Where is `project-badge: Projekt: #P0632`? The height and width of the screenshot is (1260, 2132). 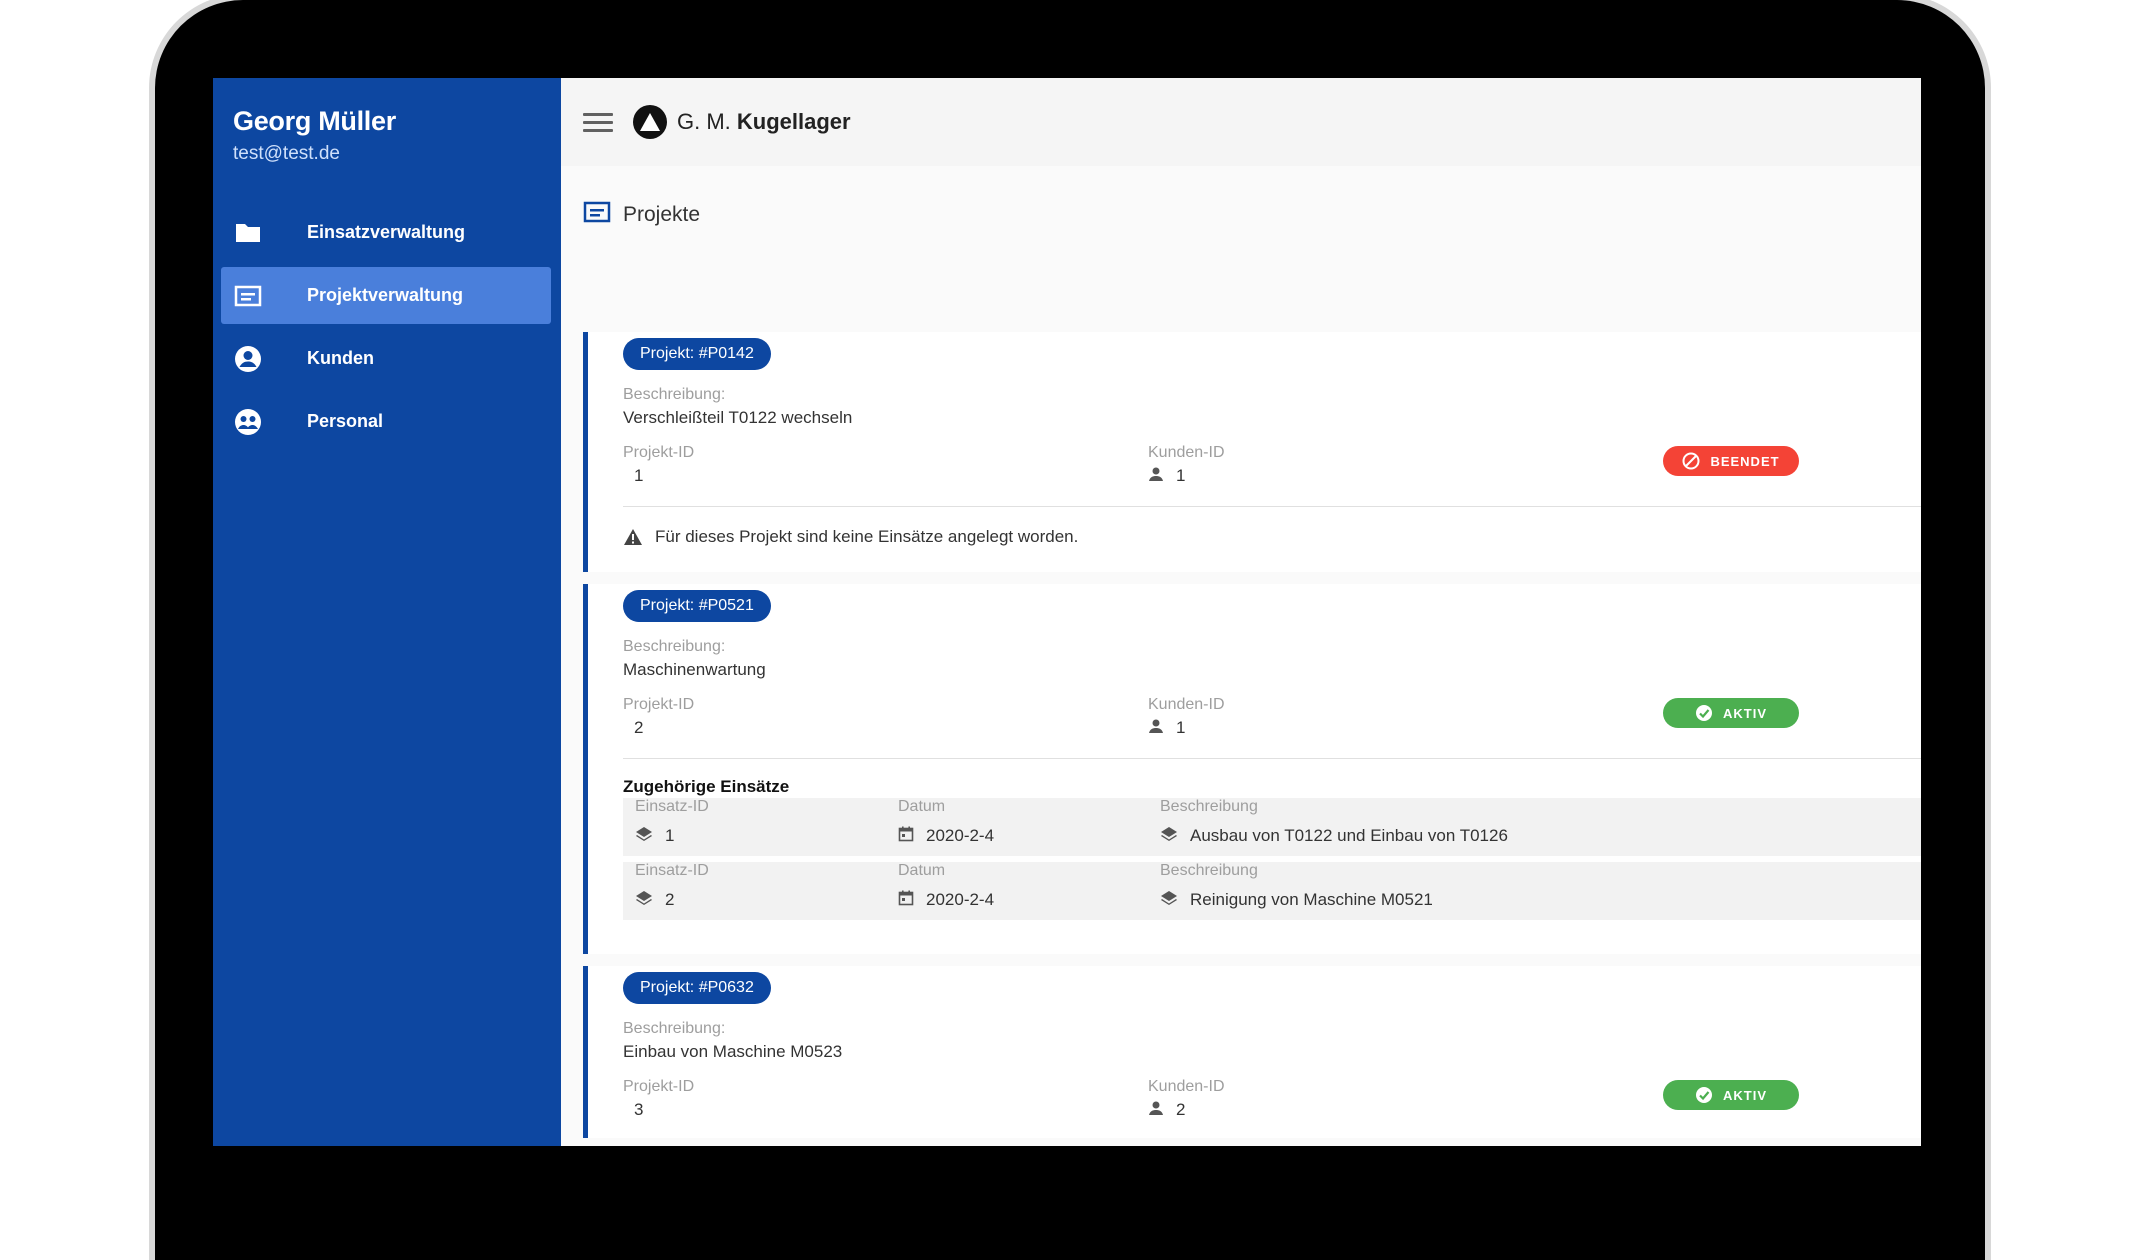
project-badge: Projekt: #P0632 is located at coordinates (697, 988).